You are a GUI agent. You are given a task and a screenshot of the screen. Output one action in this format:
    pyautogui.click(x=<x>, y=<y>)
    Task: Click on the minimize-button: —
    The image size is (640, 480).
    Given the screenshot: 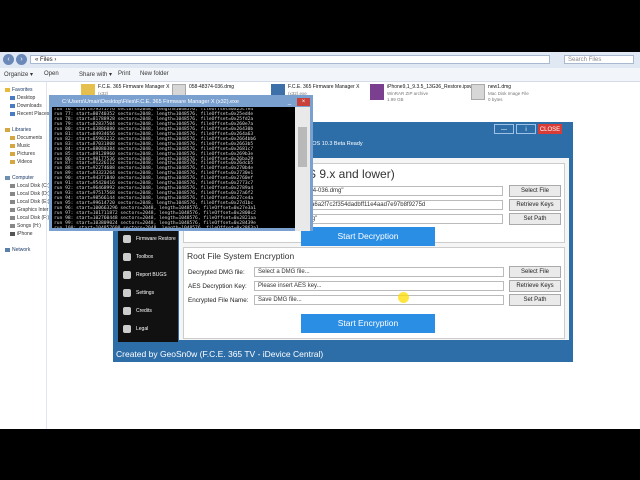 What is the action you would take?
    pyautogui.click(x=504, y=129)
    